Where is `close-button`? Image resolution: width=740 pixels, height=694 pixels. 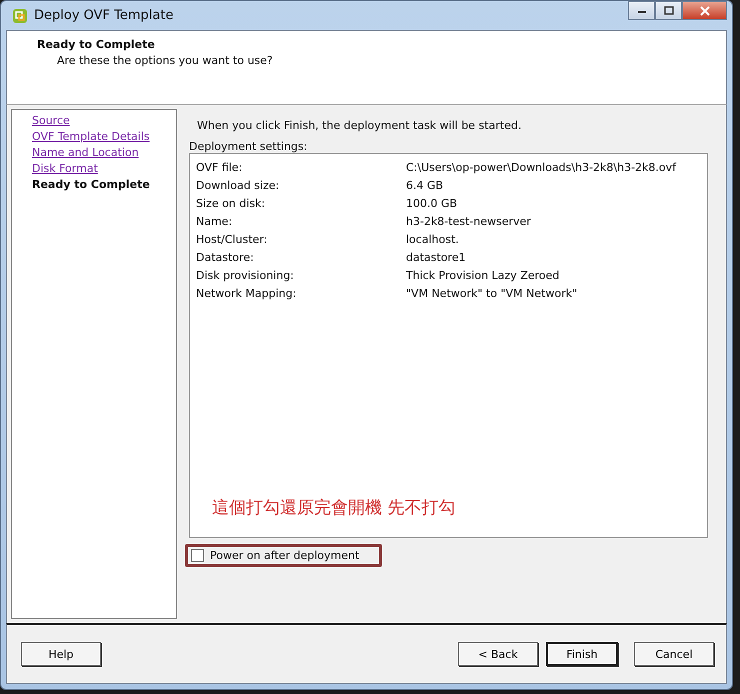
close-button is located at coordinates (704, 10).